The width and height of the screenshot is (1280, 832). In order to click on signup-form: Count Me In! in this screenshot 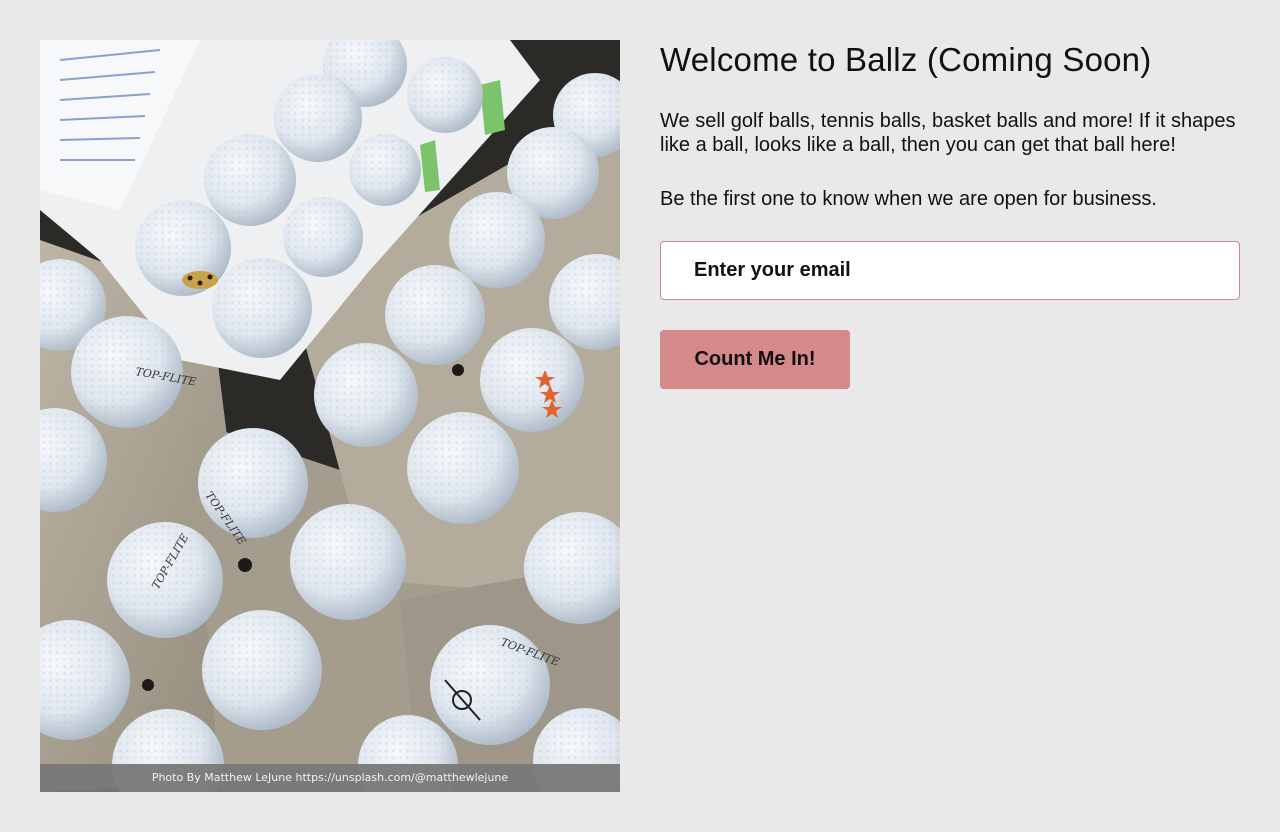, I will do `click(950, 315)`.